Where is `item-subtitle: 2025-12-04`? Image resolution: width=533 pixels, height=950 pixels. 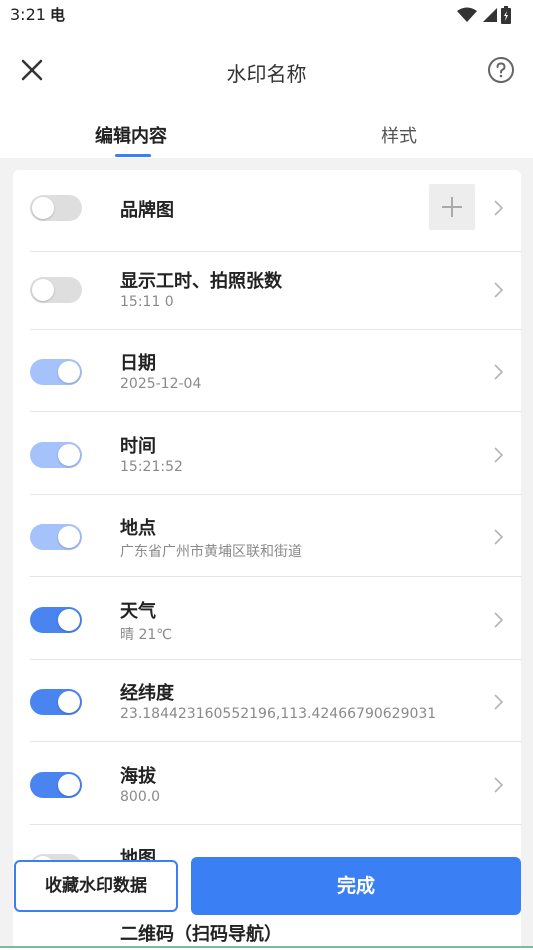 item-subtitle: 2025-12-04 is located at coordinates (161, 384).